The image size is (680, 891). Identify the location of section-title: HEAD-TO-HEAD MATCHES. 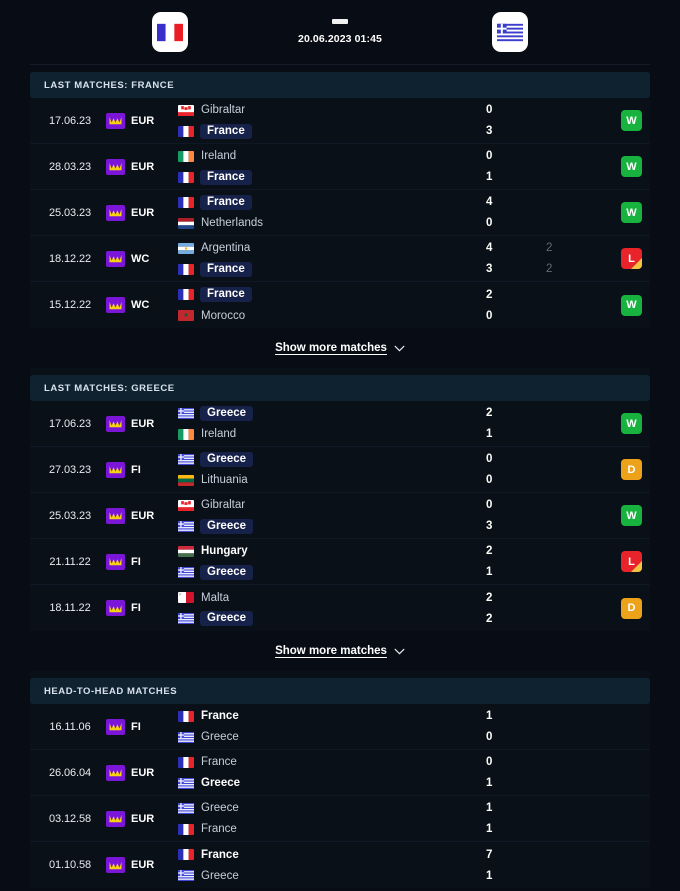
(111, 691).